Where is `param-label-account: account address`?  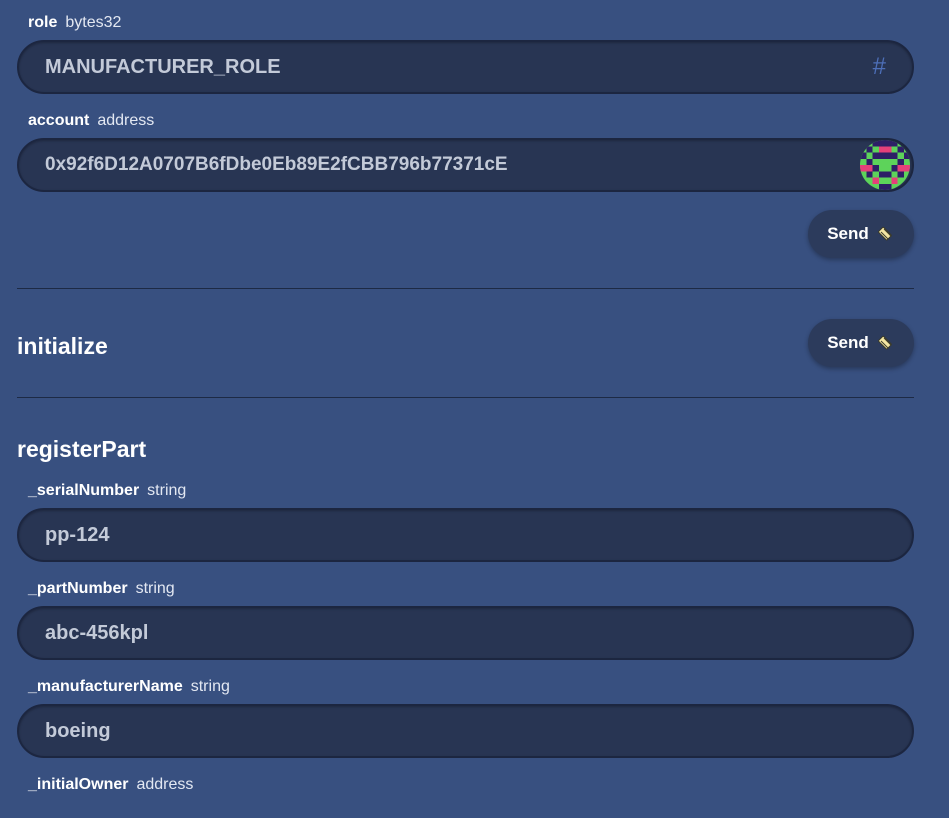 param-label-account: account address is located at coordinates (465, 121).